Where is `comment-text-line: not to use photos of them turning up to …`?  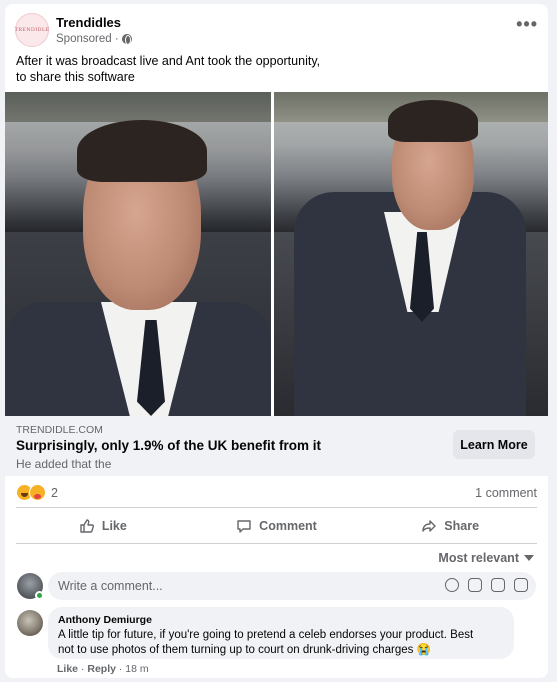 comment-text-line: not to use photos of them turning up to … is located at coordinates (244, 650).